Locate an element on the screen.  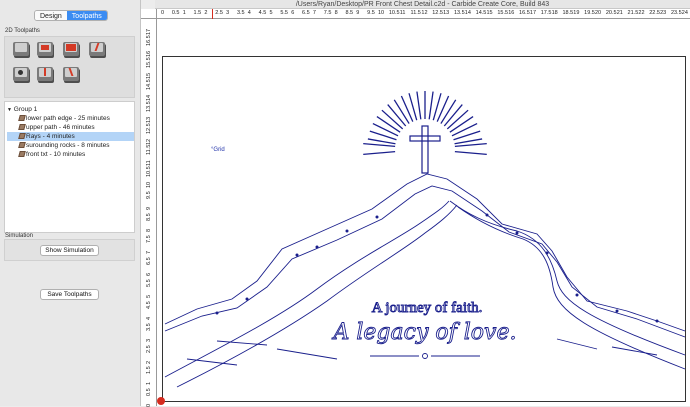
ruler-top-tick-label: 2.5 is located at coordinates (219, 13).